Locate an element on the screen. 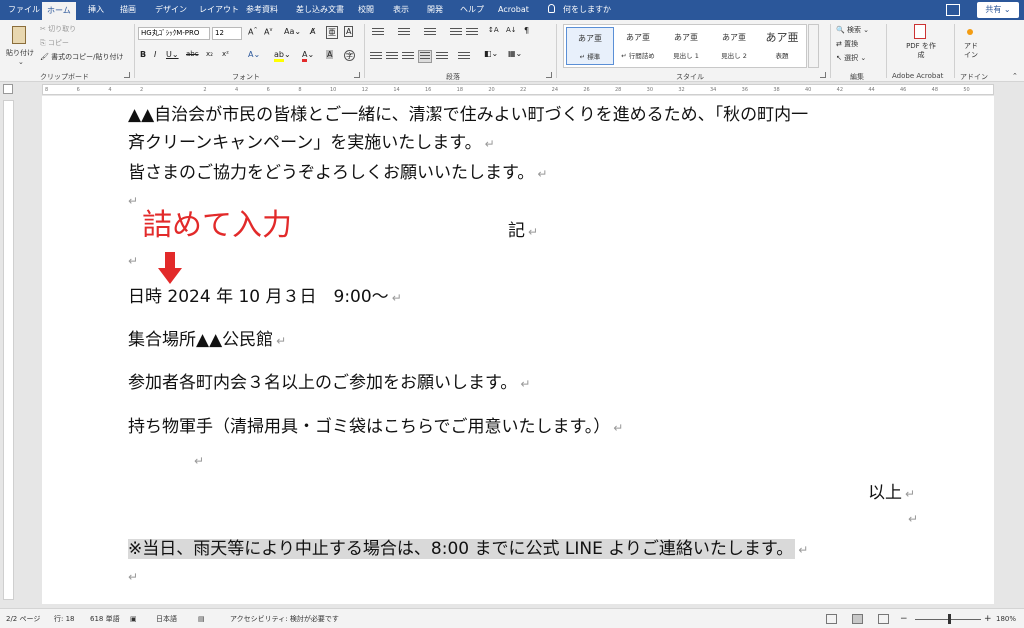 The width and height of the screenshot is (1024, 628). highlight-icon: ab⌄ is located at coordinates (282, 56).